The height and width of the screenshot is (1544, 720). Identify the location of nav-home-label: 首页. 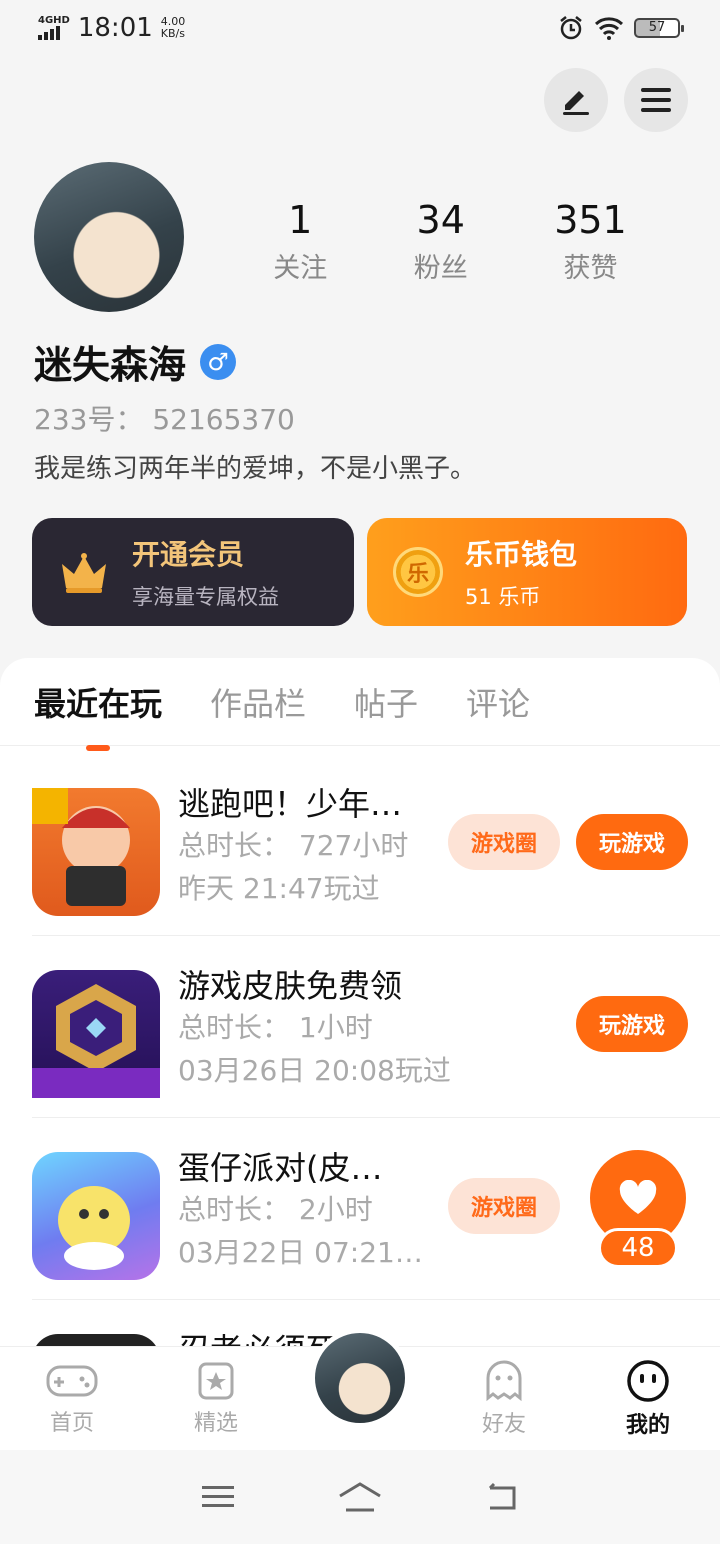
(71, 1423).